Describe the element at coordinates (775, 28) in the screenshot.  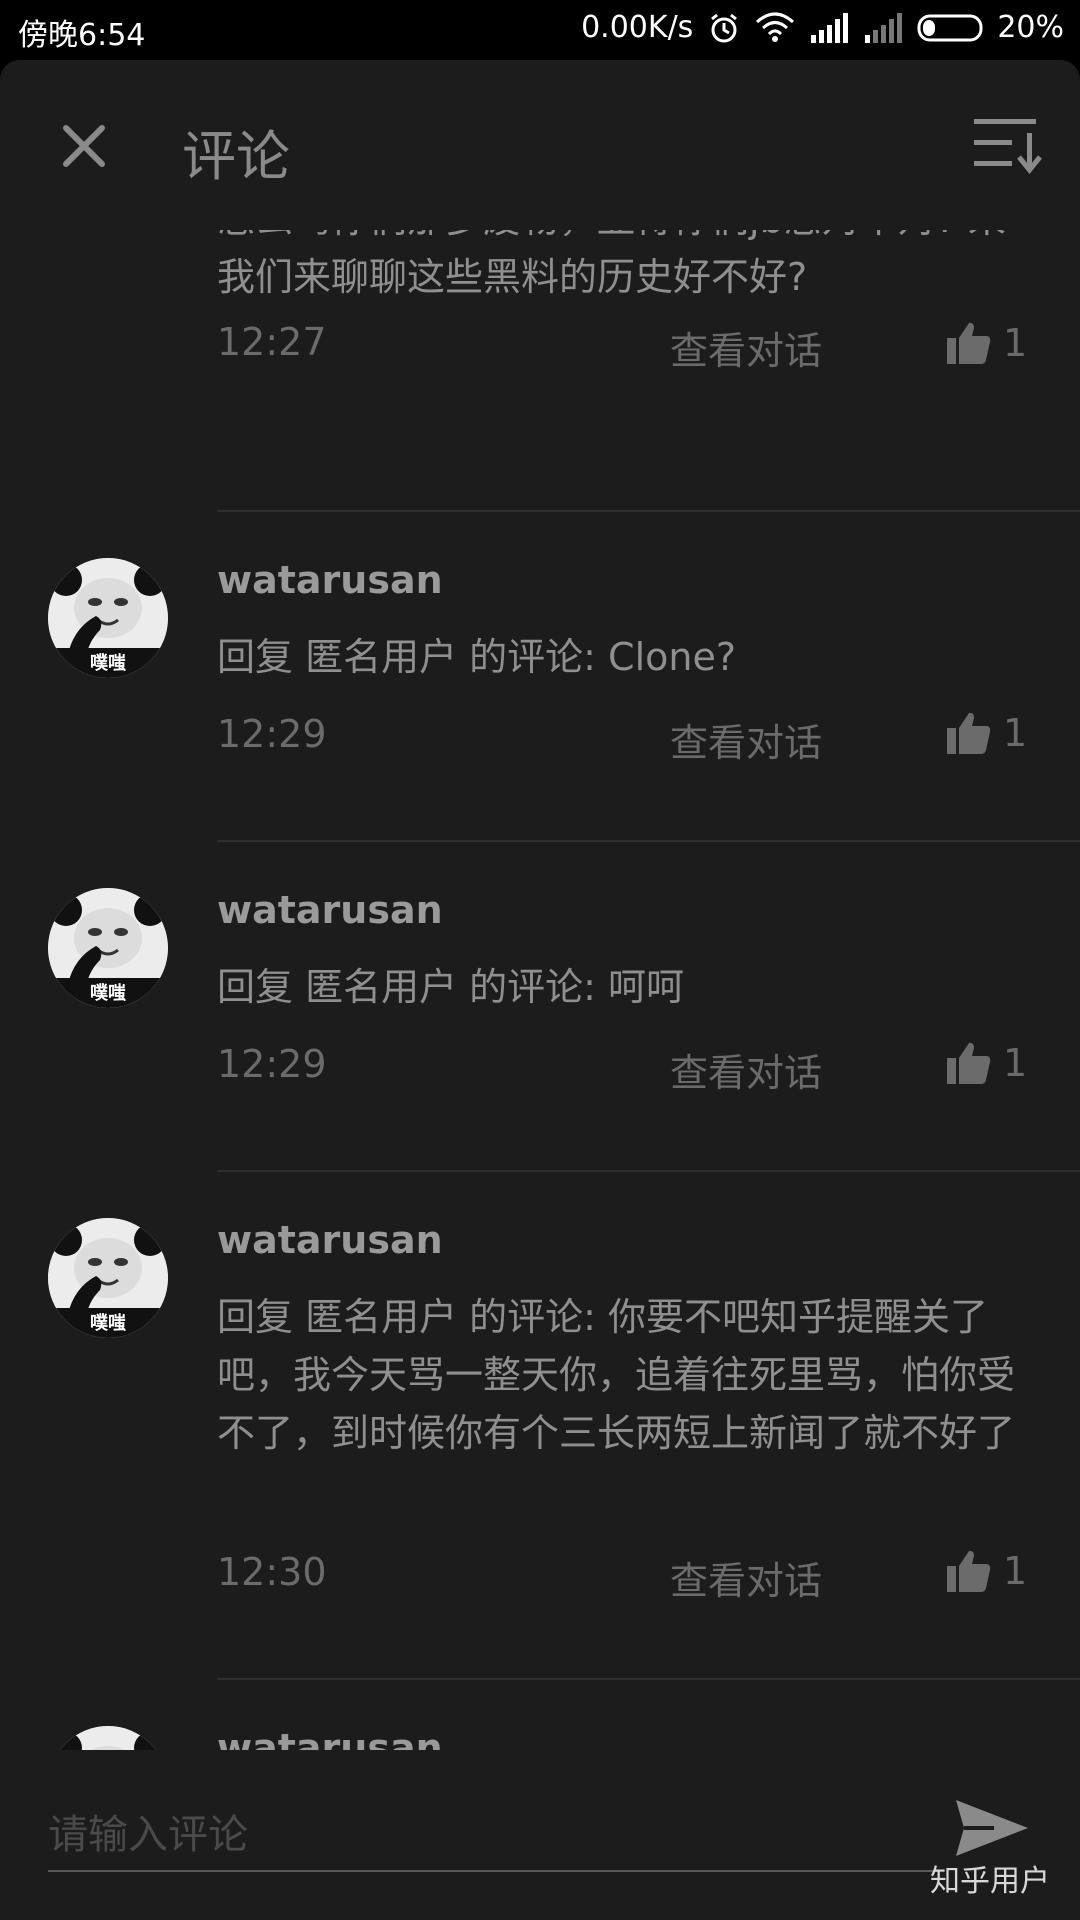
I see `wifi-icon` at that location.